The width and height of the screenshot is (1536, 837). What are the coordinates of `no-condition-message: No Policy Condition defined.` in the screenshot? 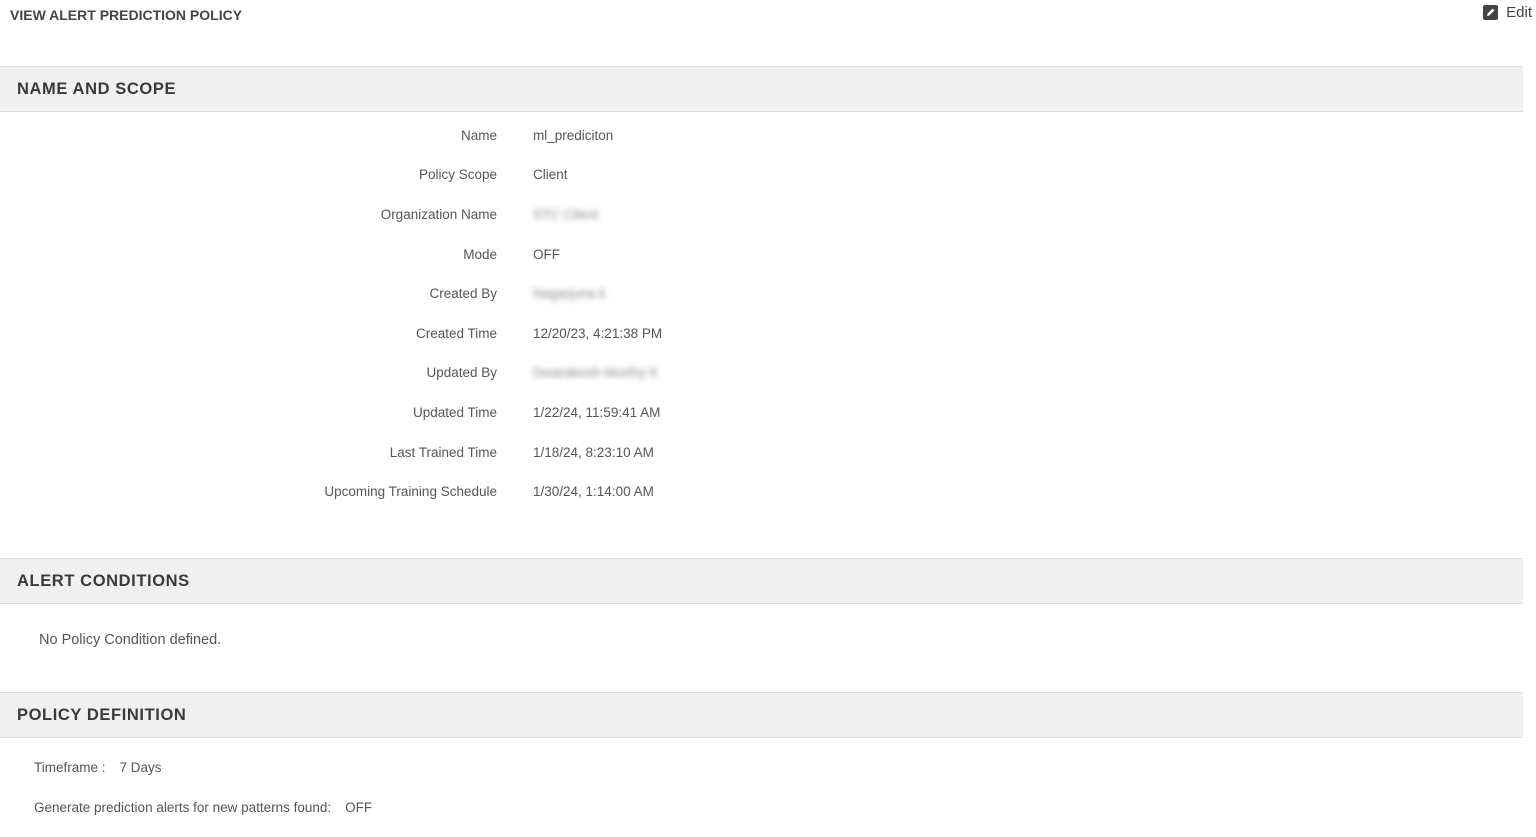 It's located at (130, 640).